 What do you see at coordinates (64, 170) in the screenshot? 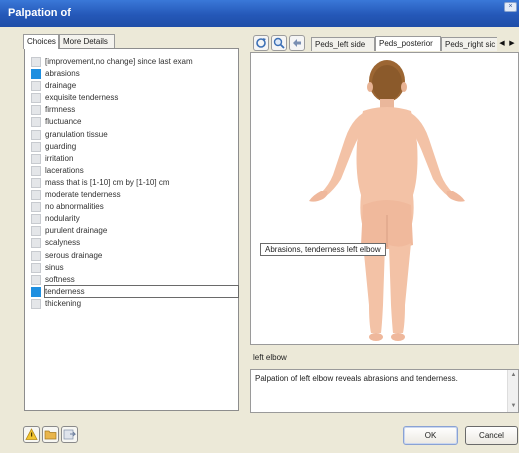
I see `choice-label: lacerations` at bounding box center [64, 170].